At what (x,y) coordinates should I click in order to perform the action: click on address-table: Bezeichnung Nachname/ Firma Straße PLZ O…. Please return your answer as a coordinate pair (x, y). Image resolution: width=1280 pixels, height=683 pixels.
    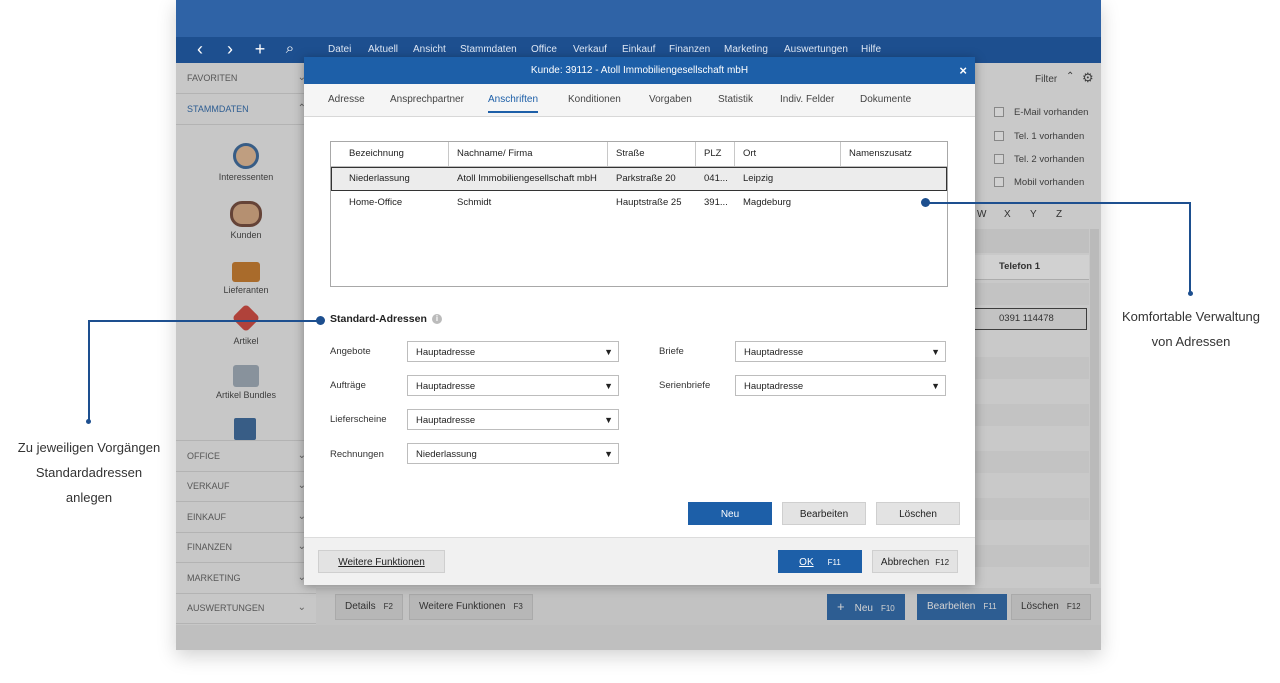
    Looking at the image, I should click on (639, 214).